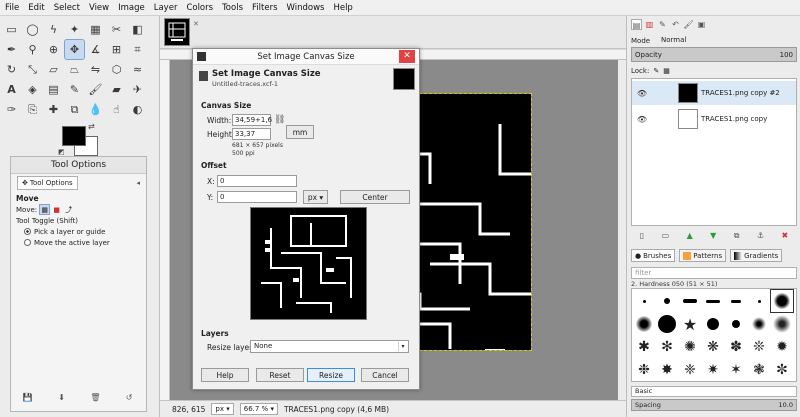  What do you see at coordinates (280, 375) in the screenshot?
I see `reset-button: Reset` at bounding box center [280, 375].